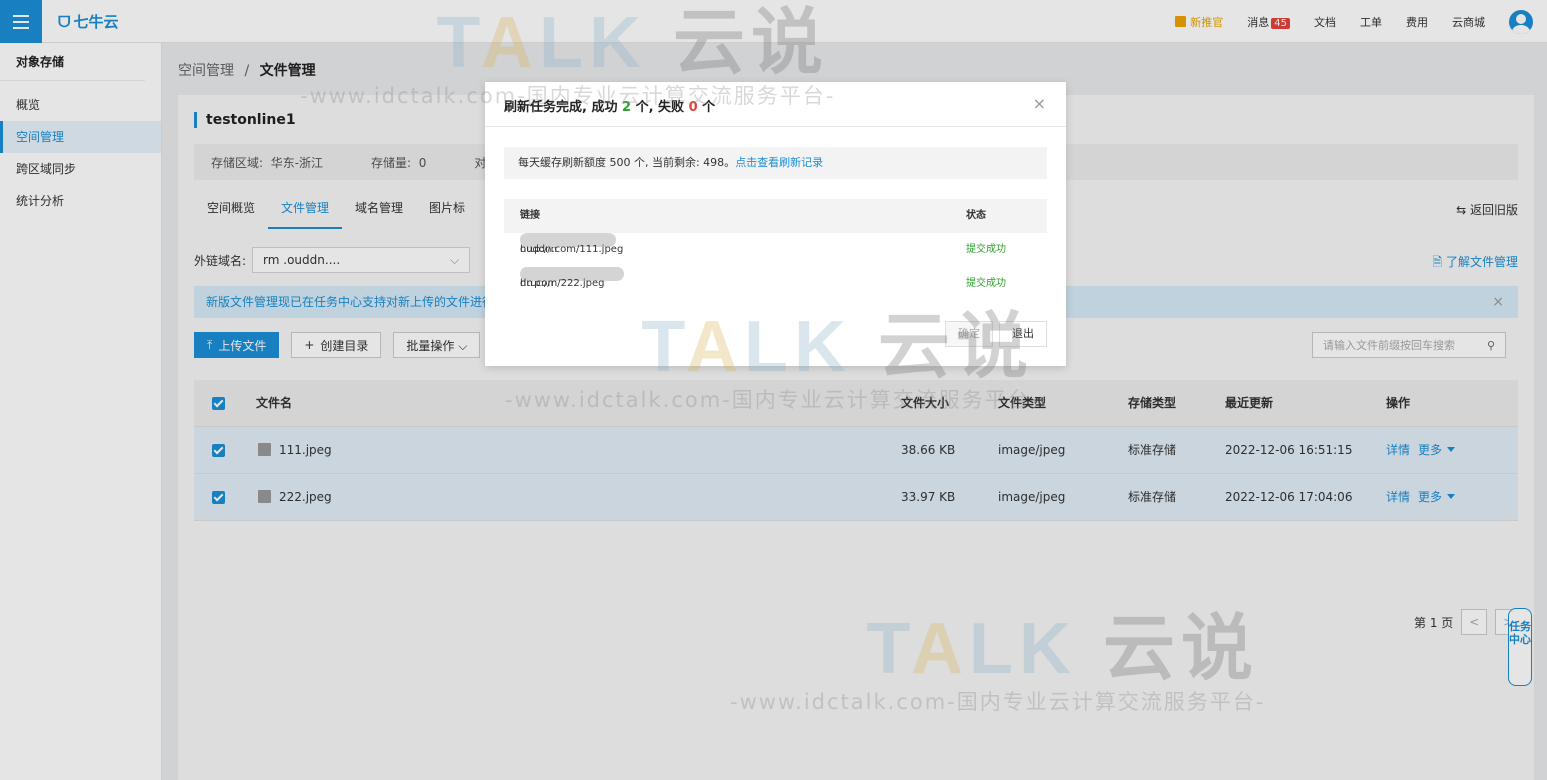  I want to click on refresh-table-header: 链接 状态, so click(775, 216).